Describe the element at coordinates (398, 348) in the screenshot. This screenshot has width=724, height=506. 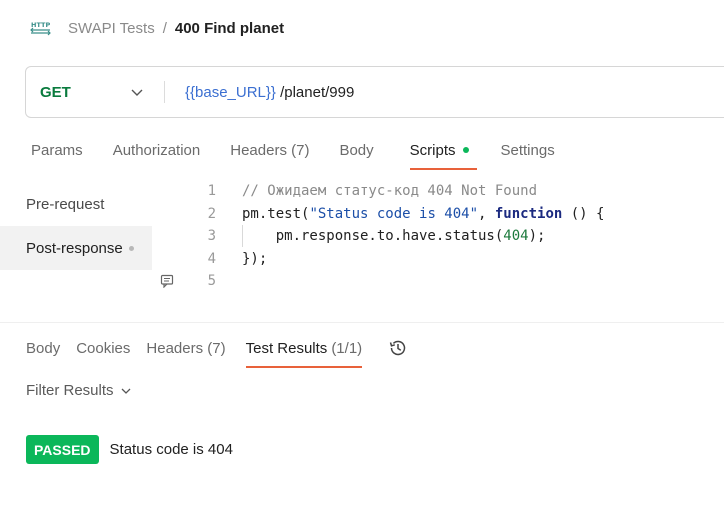
I see `history-icon` at that location.